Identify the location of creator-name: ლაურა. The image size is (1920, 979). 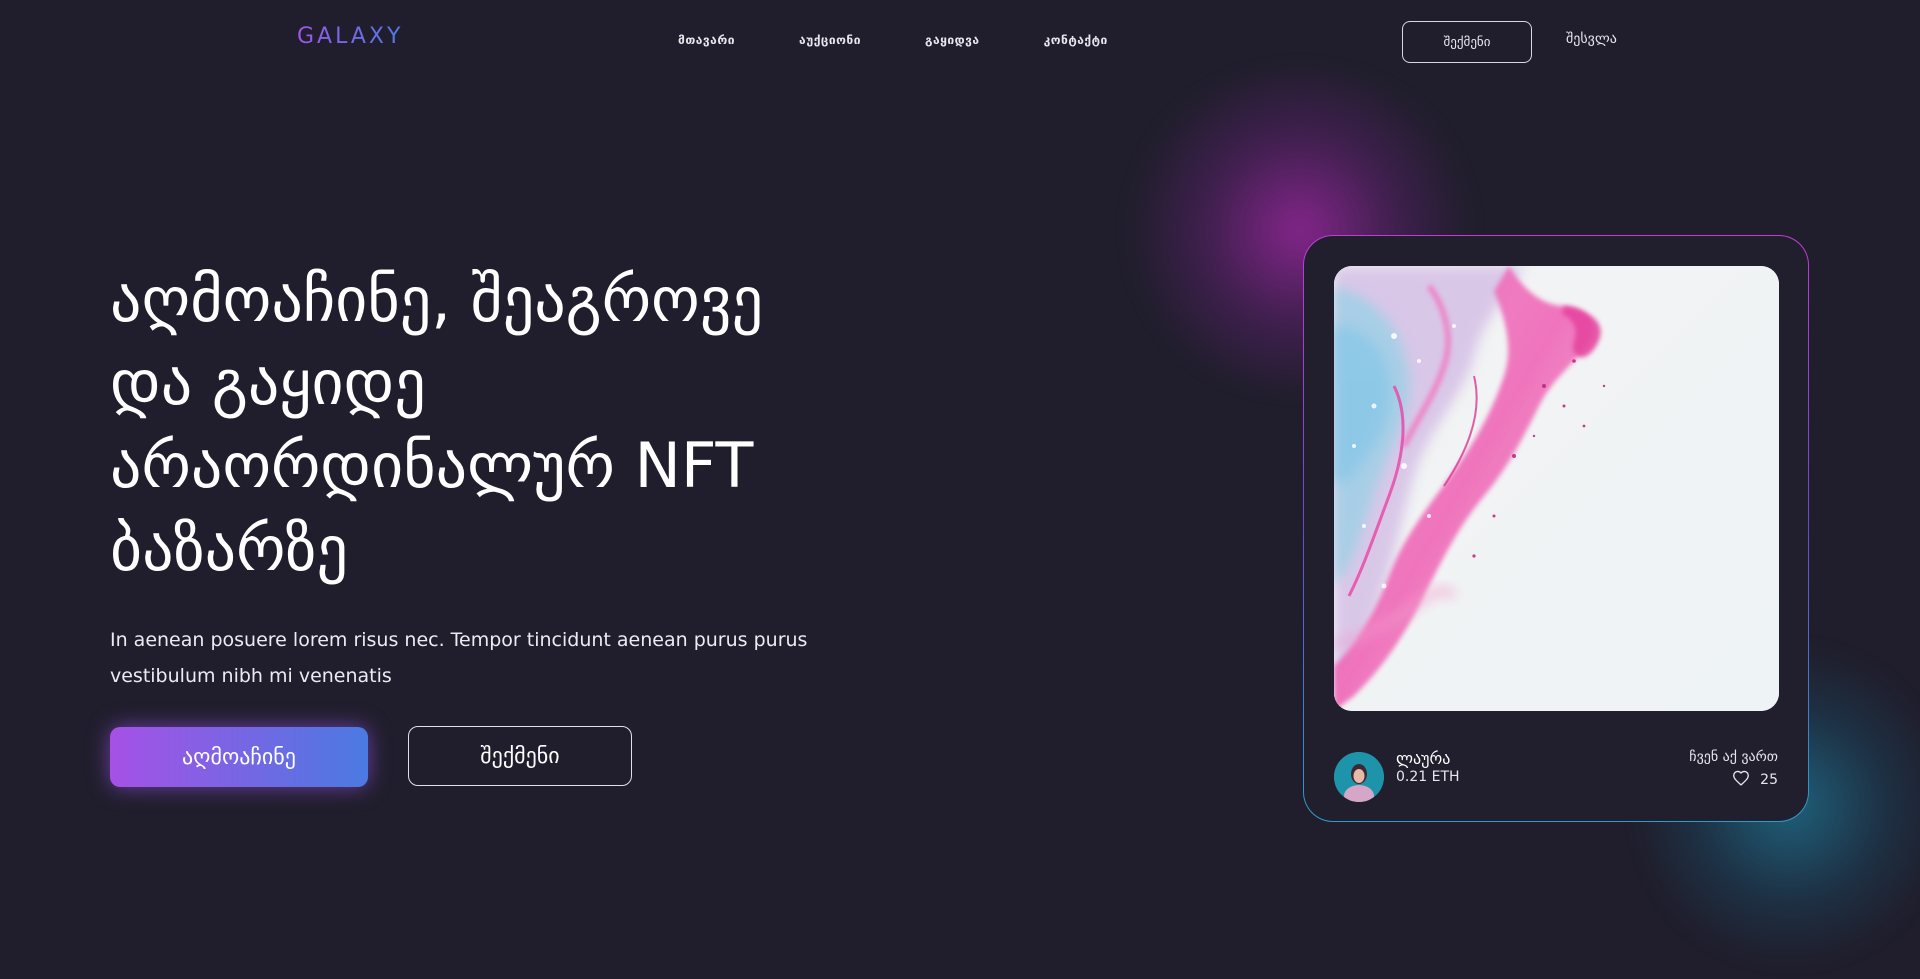
(1423, 758).